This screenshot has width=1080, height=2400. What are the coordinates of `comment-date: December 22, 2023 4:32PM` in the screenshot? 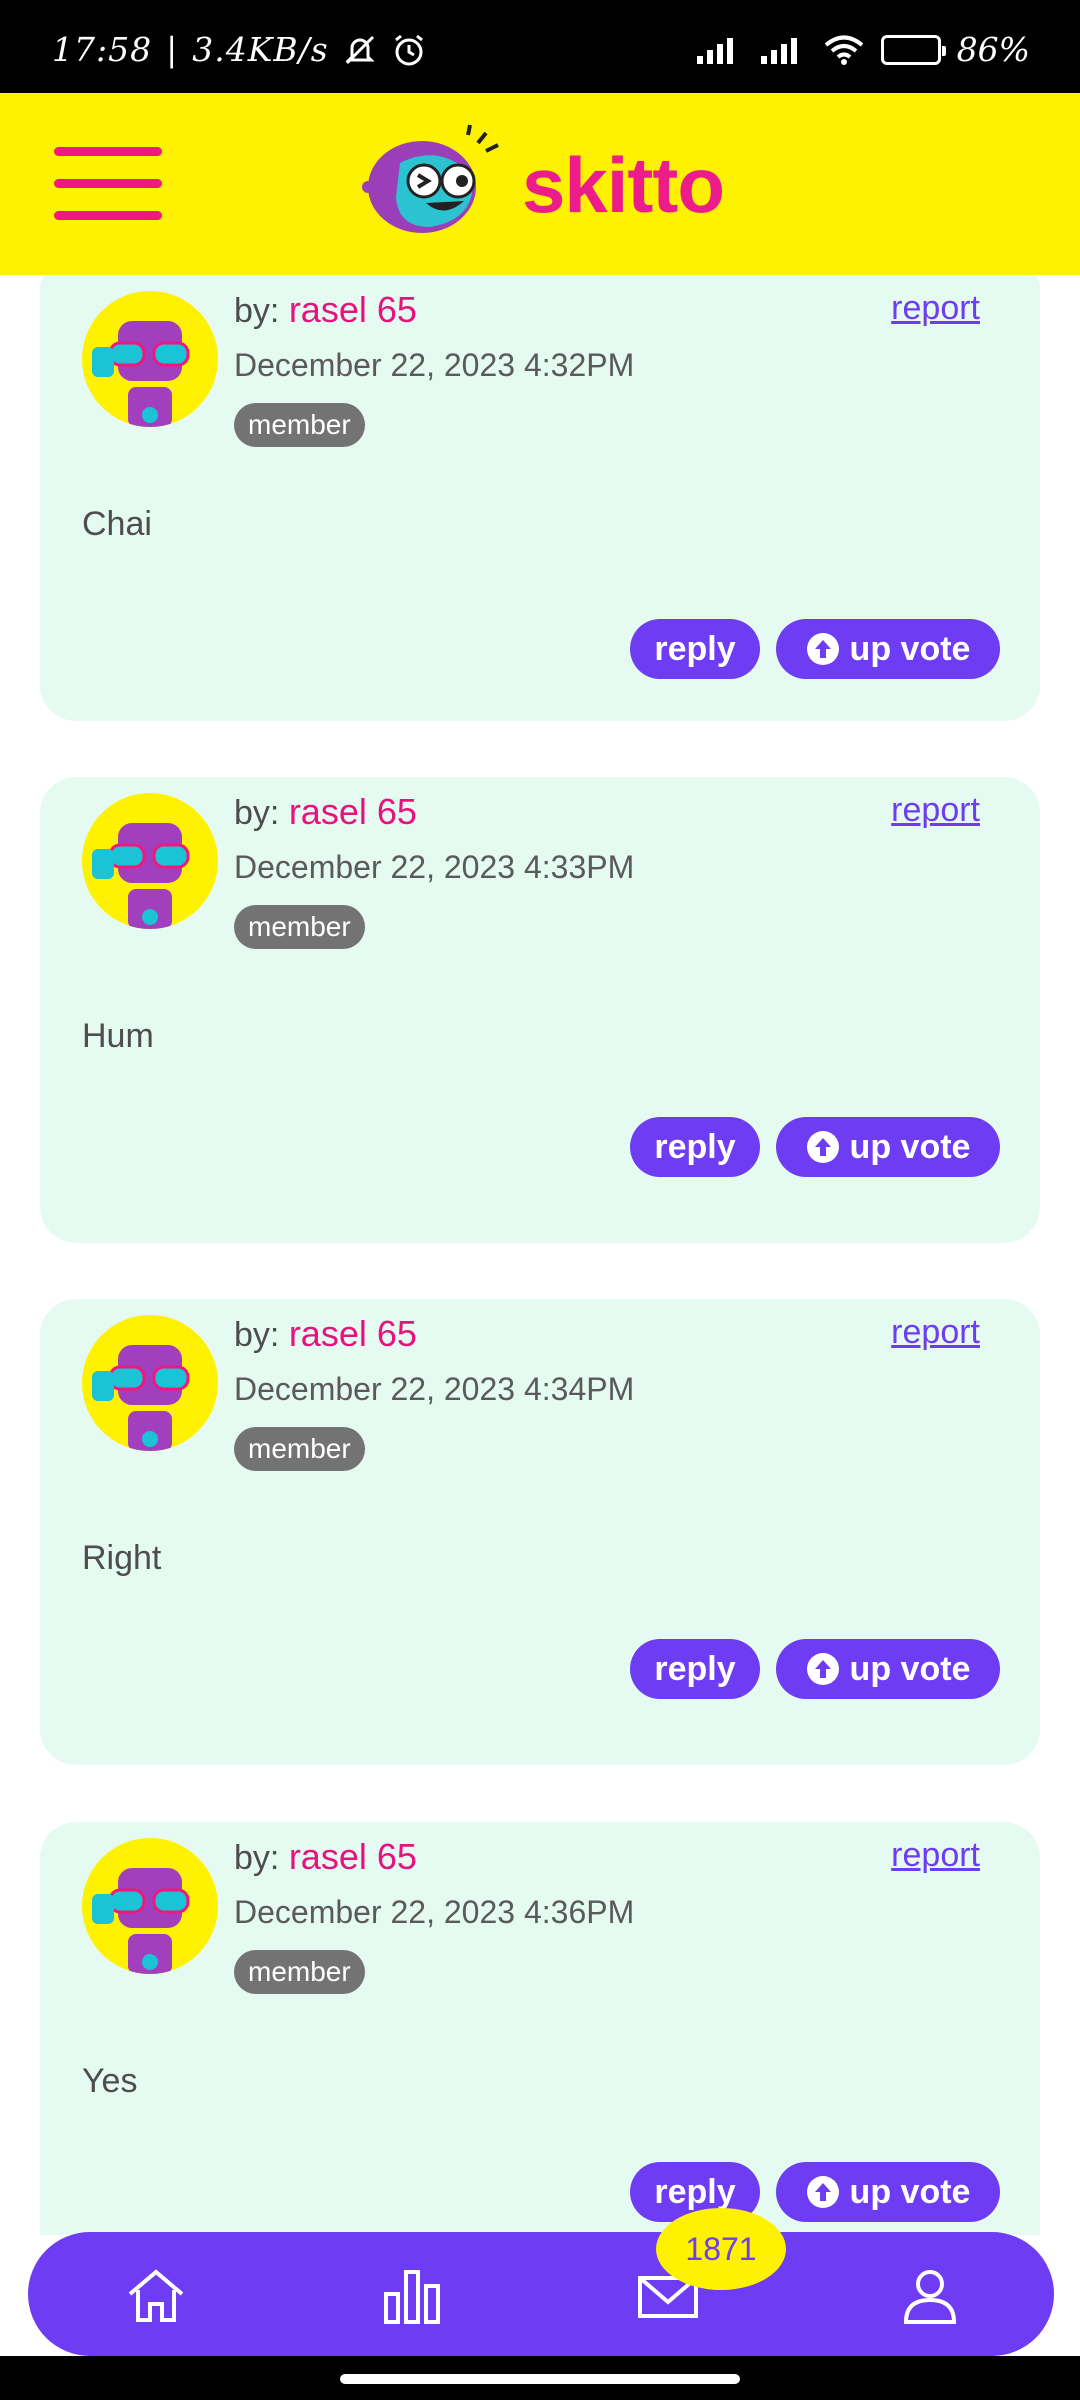 It's located at (434, 365).